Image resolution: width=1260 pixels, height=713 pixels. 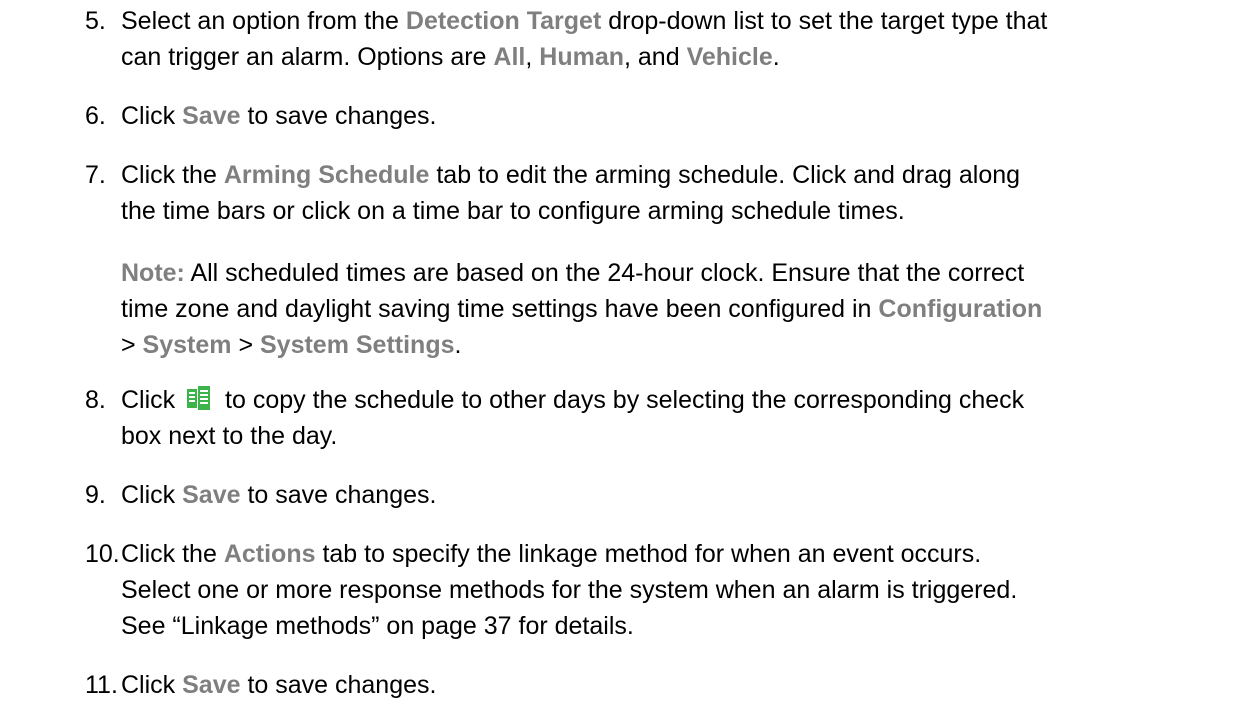 What do you see at coordinates (357, 345) in the screenshot?
I see `ui-term-system-settings: System Settings` at bounding box center [357, 345].